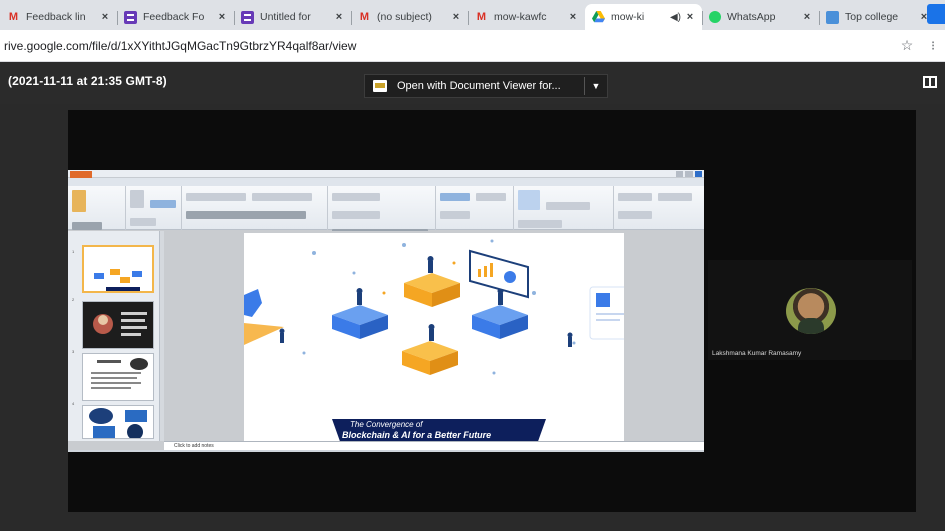 The image size is (945, 531). I want to click on pp-ribbon, so click(386, 217).